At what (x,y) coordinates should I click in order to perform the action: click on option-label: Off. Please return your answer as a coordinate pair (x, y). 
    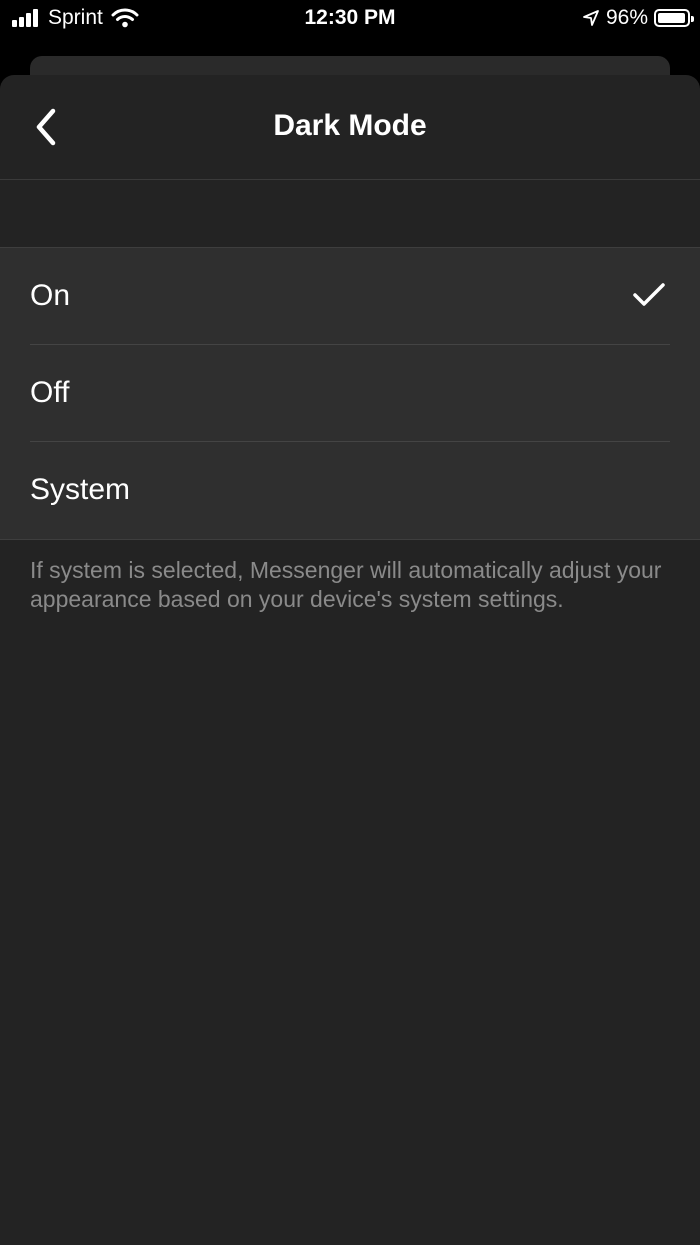
    Looking at the image, I should click on (50, 392).